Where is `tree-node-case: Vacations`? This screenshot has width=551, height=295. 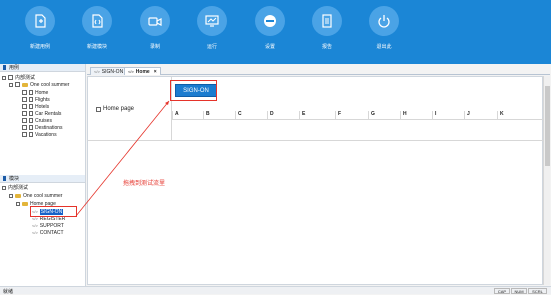 tree-node-case: Vacations is located at coordinates (39, 134).